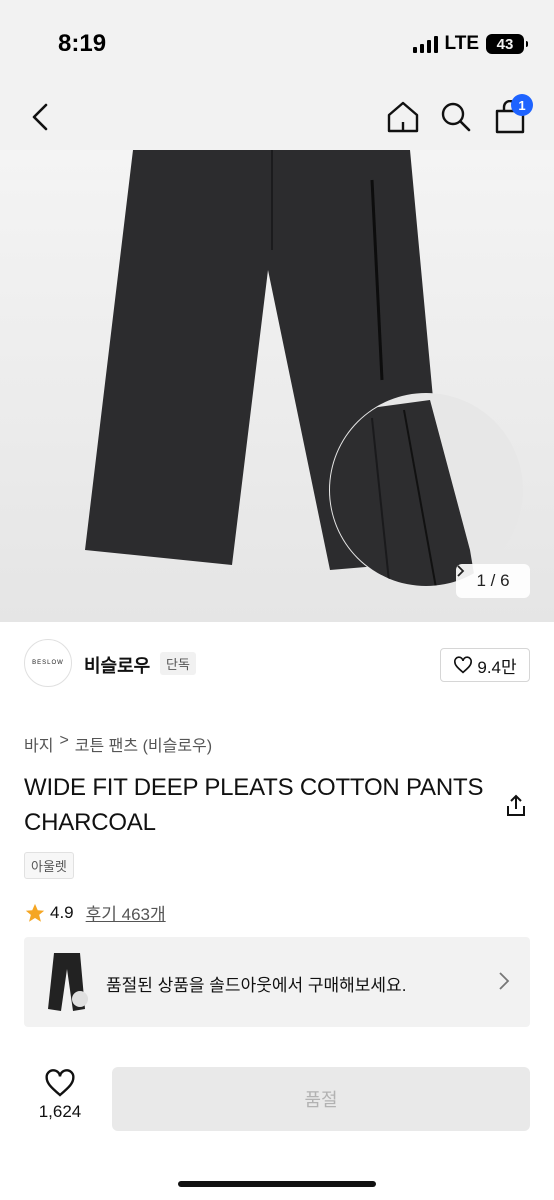  I want to click on home-icon, so click(403, 117).